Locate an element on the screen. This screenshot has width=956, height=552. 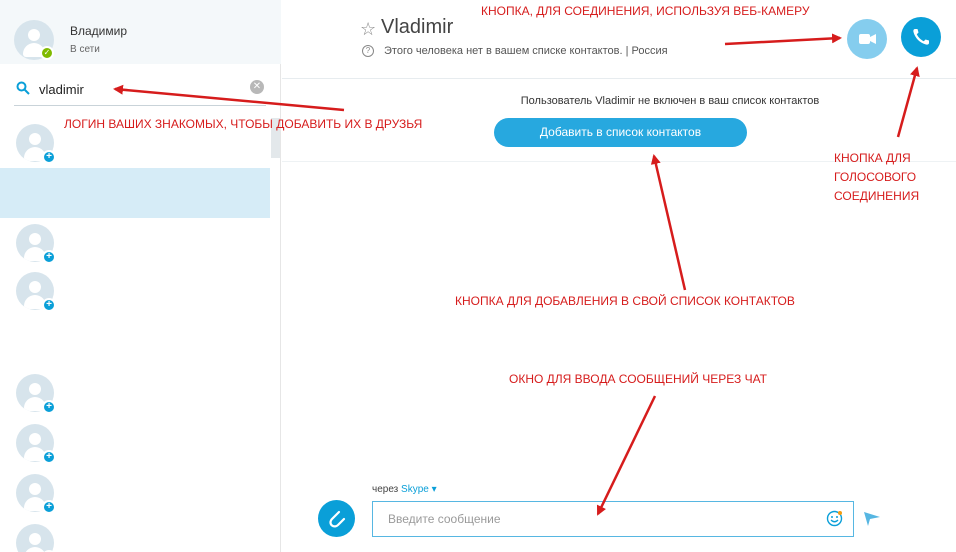
message-input is located at coordinates (613, 519).